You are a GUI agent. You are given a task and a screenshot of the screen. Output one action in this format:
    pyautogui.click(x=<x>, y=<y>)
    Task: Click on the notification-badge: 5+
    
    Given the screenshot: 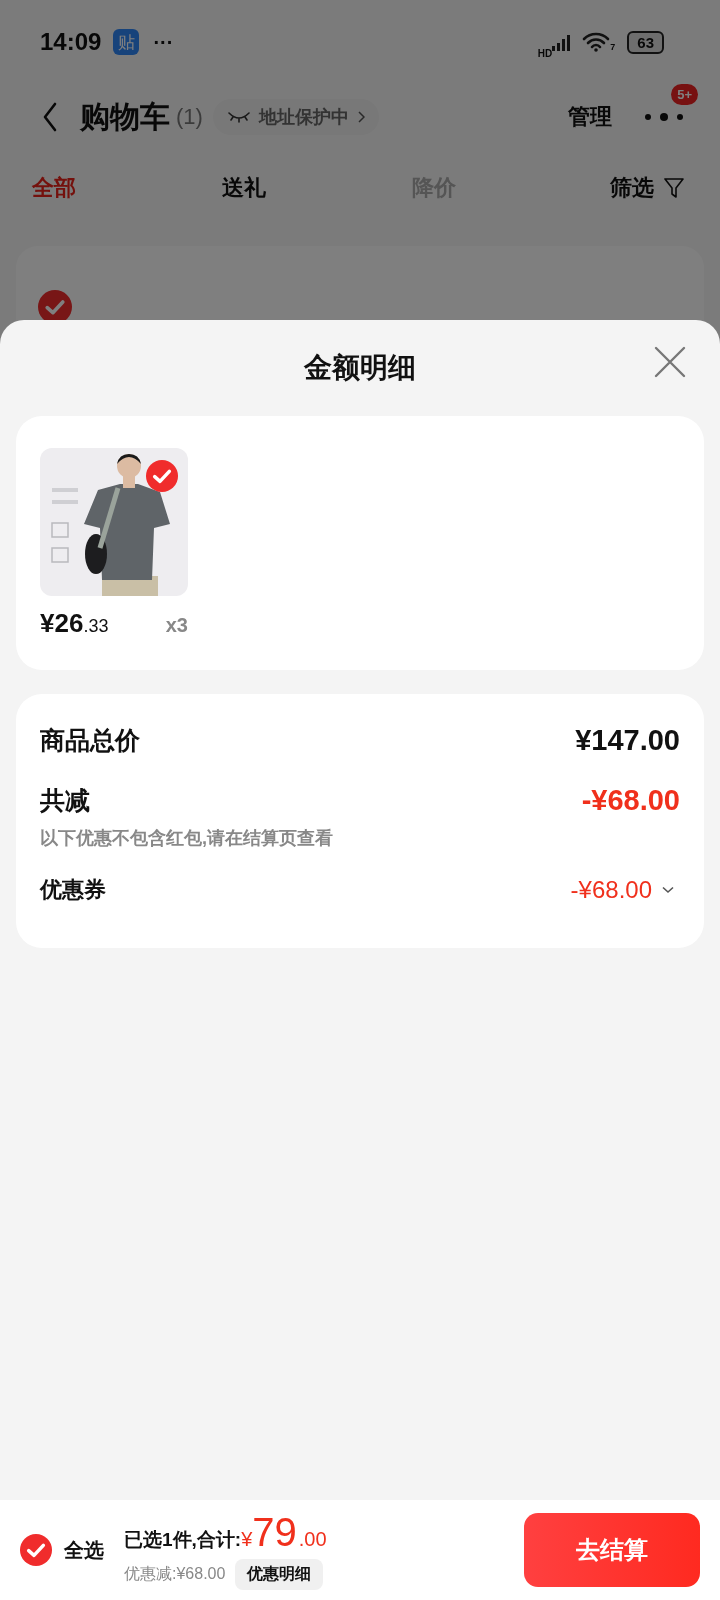 What is the action you would take?
    pyautogui.click(x=684, y=94)
    